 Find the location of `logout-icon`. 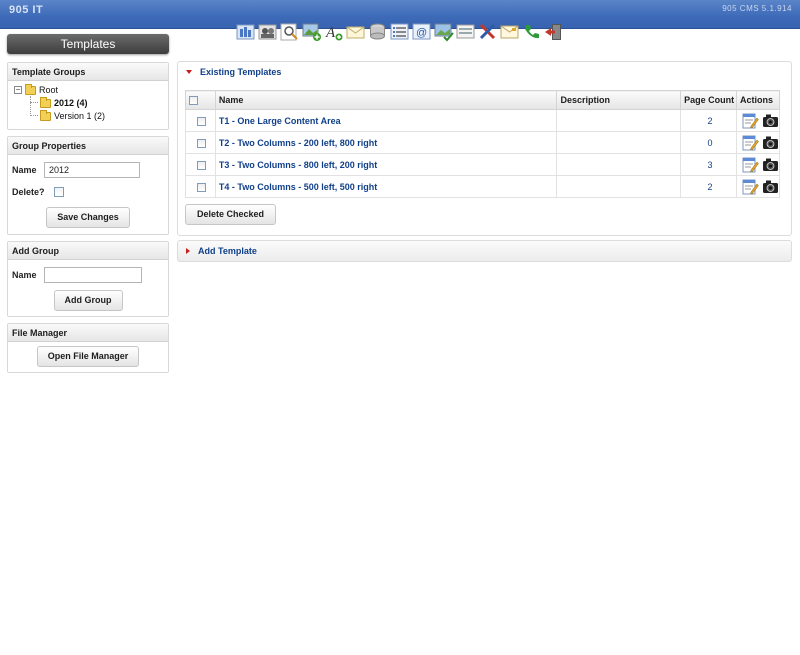

logout-icon is located at coordinates (553, 31).